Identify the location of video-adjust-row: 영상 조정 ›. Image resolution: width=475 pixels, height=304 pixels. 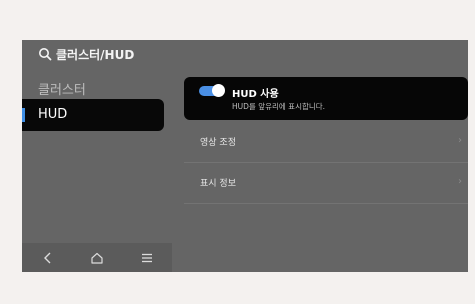
(326, 141).